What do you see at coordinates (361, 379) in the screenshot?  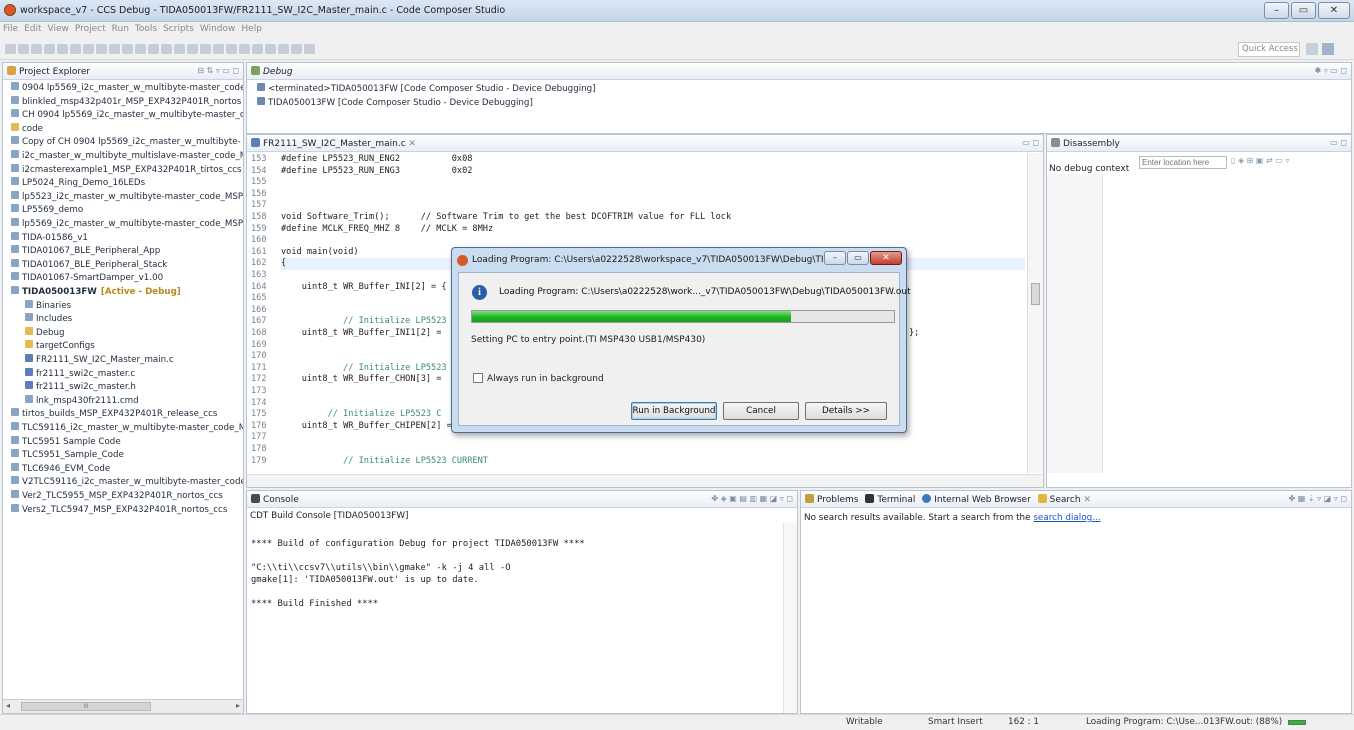 I see `code-line: uint8_t WR_Buffer_CHON[3] =` at bounding box center [361, 379].